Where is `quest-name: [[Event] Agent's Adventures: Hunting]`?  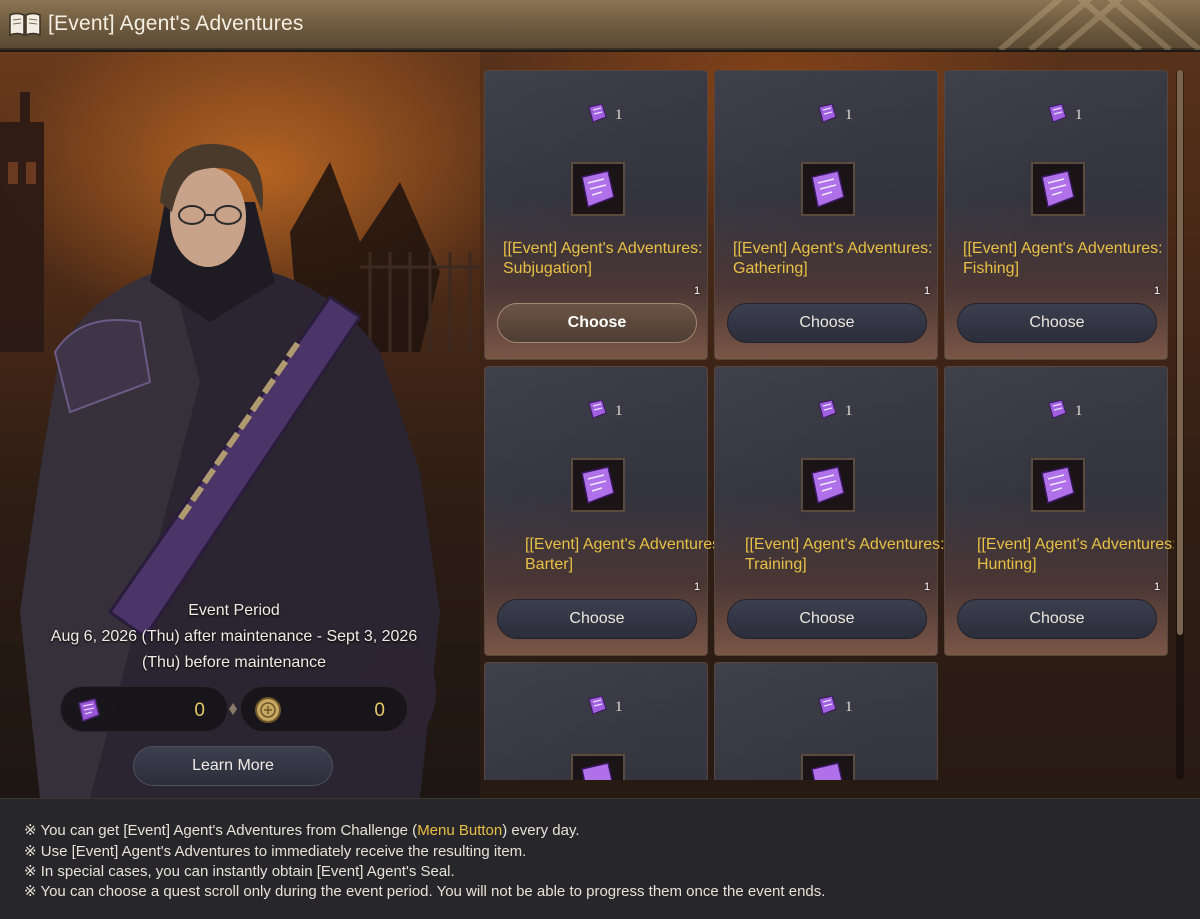
quest-name: [[Event] Agent's Adventures: Hunting] is located at coordinates (1075, 554).